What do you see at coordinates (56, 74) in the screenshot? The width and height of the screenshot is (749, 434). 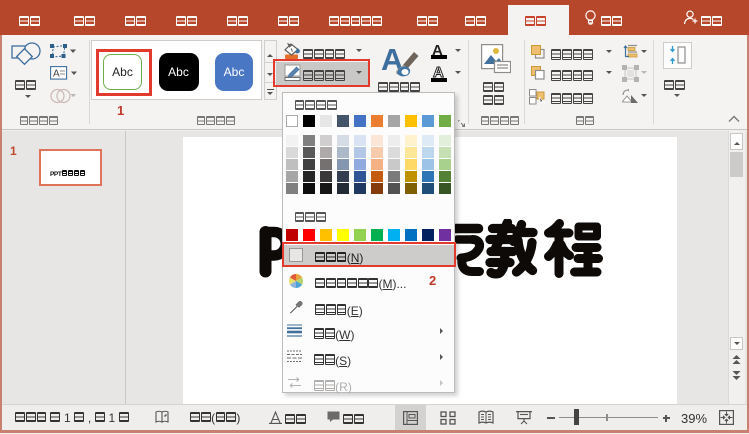 I see `svg-text: A` at bounding box center [56, 74].